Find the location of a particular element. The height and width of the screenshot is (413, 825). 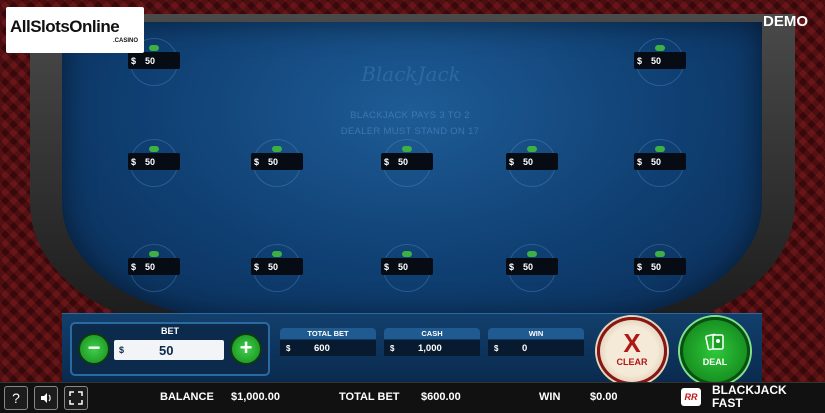

bet-amount-field: $ 50 is located at coordinates (169, 350).